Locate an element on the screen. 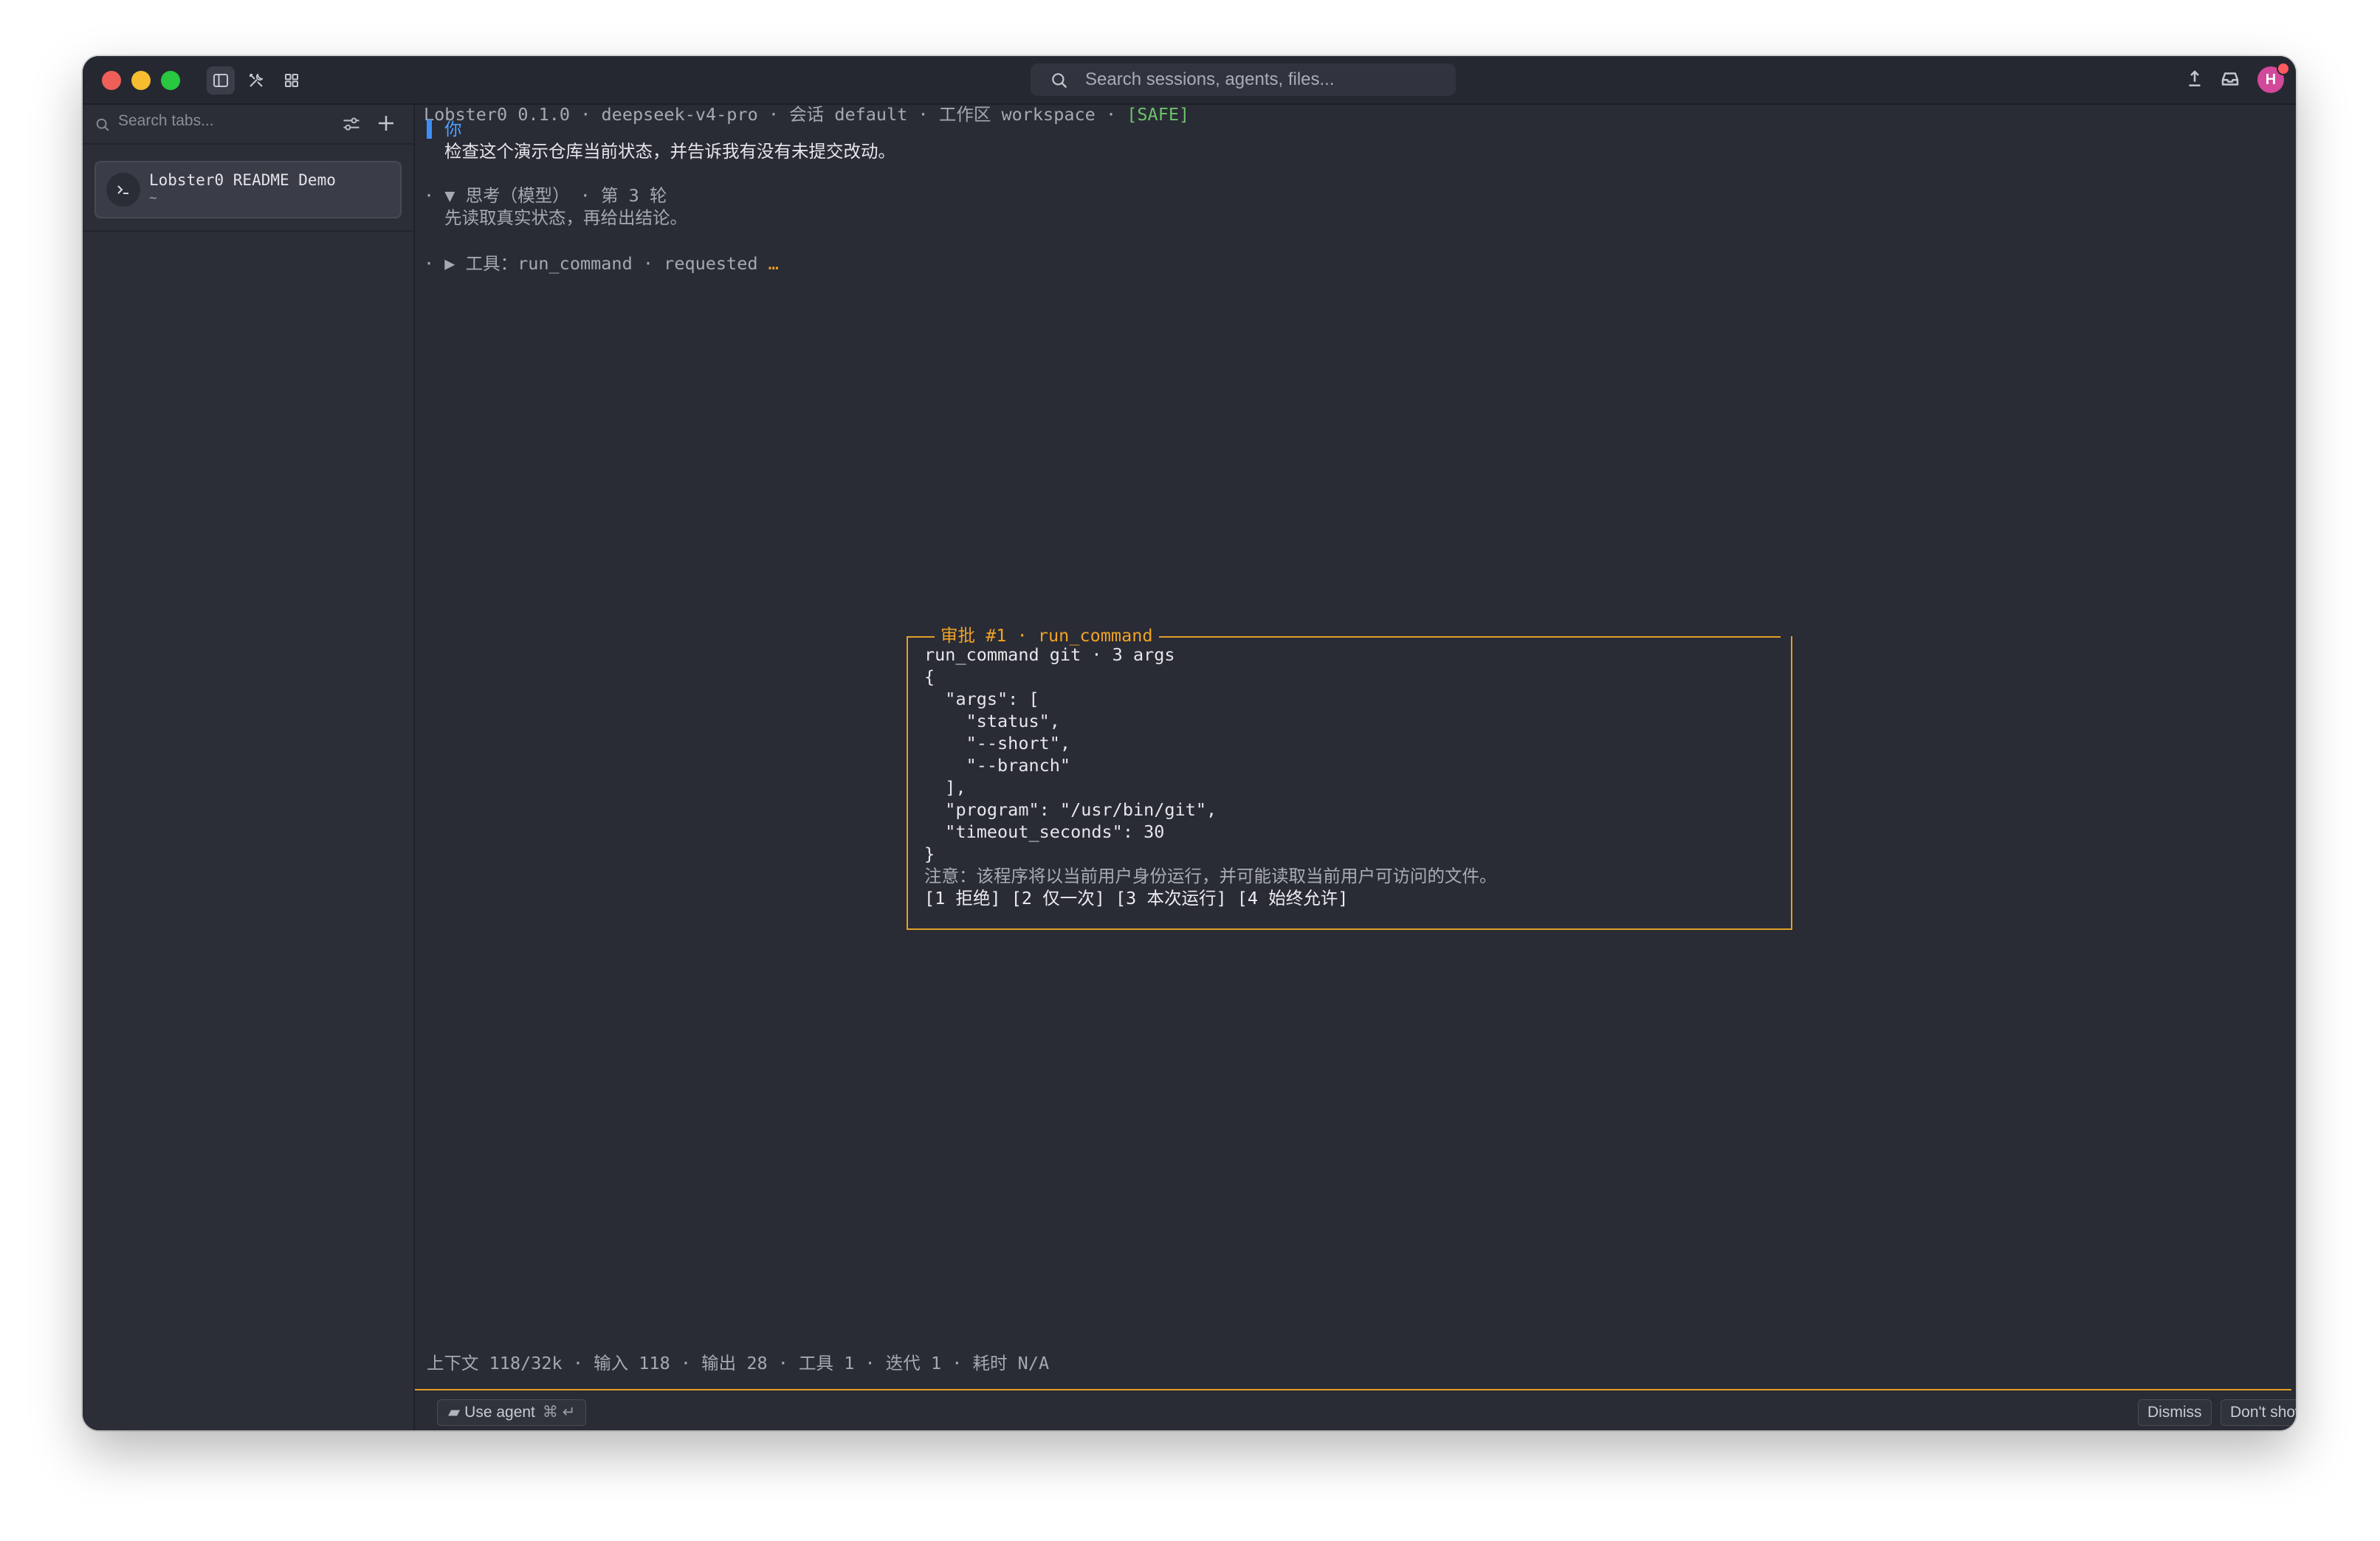 This screenshot has width=2380, height=1541. sidebar-toggle-button is located at coordinates (221, 80).